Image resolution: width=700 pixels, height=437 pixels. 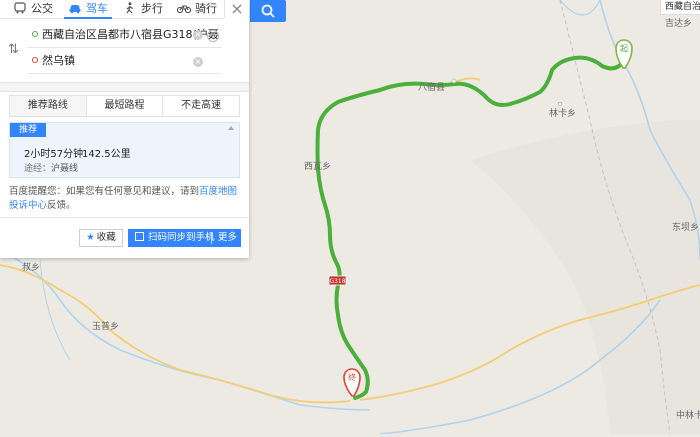 I want to click on tab-recommended: 推荐路线, so click(x=48, y=106).